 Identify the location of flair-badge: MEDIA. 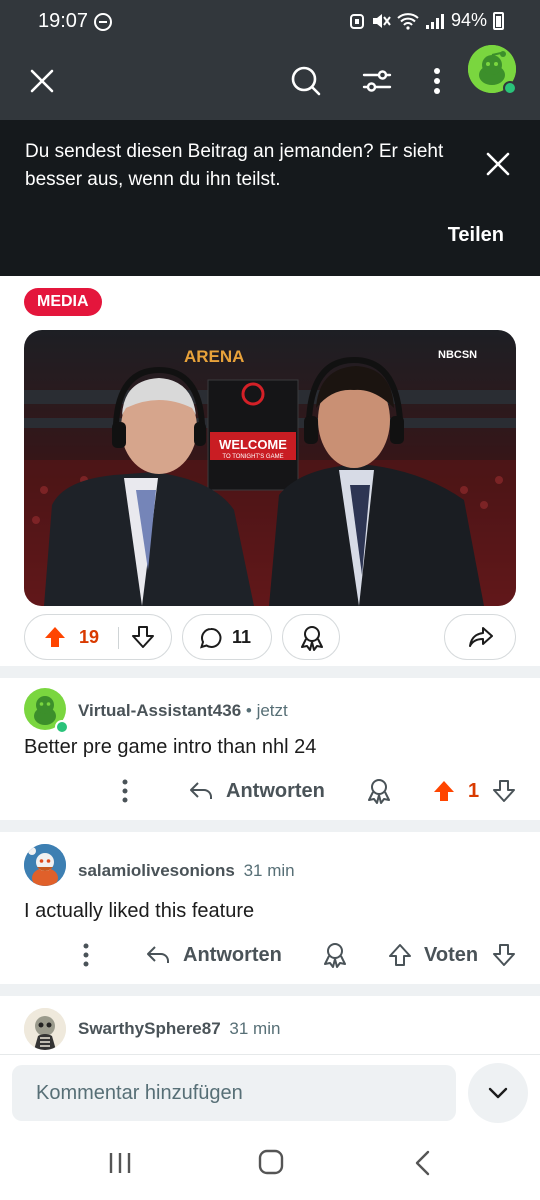
(63, 302).